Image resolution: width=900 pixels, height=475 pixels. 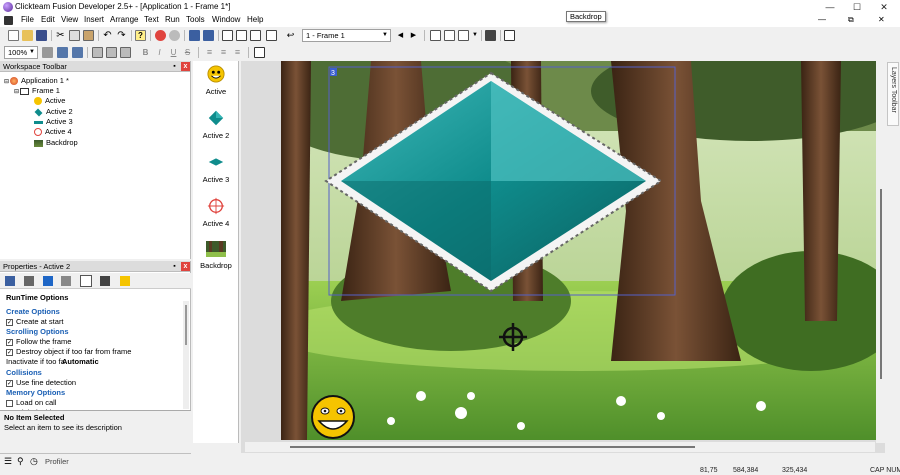 I want to click on tab-display-icon, so click(x=29, y=281).